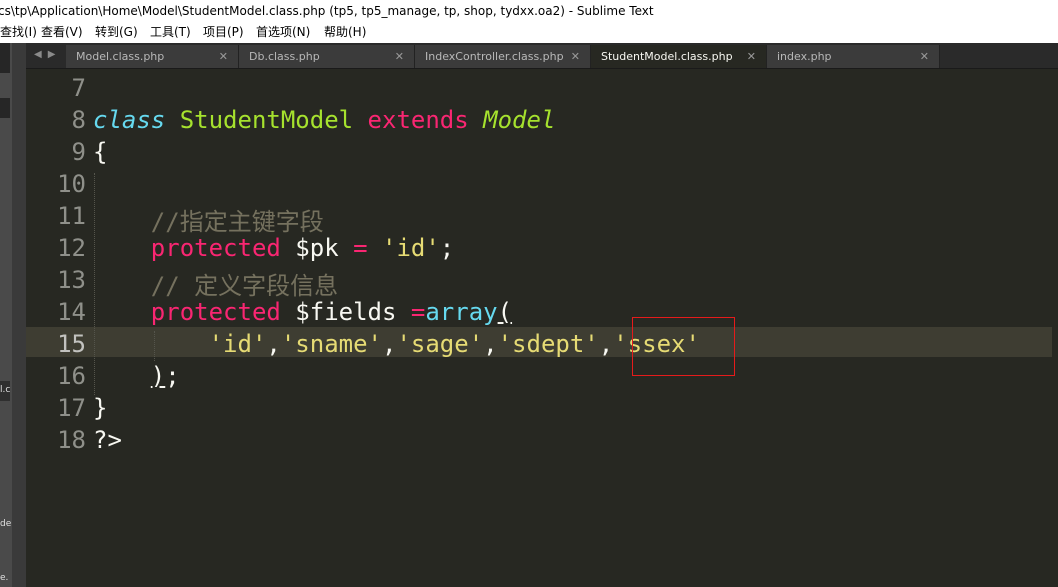 The height and width of the screenshot is (587, 1058). Describe the element at coordinates (683, 346) in the screenshot. I see `annotation-highlight-box` at that location.